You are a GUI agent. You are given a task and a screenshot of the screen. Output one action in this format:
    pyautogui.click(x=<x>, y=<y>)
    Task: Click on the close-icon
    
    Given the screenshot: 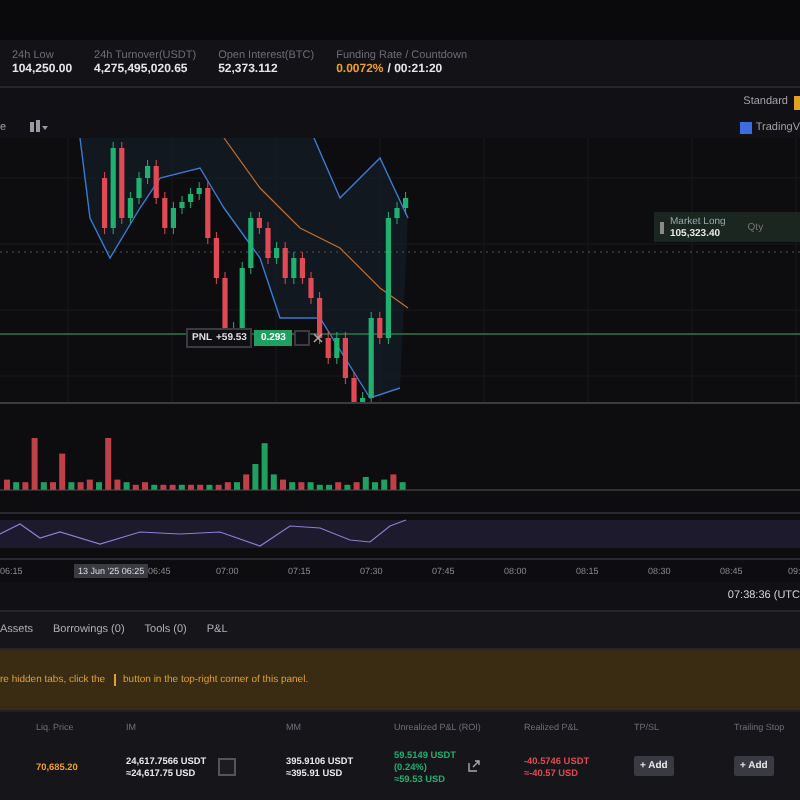 What is the action you would take?
    pyautogui.click(x=317, y=338)
    